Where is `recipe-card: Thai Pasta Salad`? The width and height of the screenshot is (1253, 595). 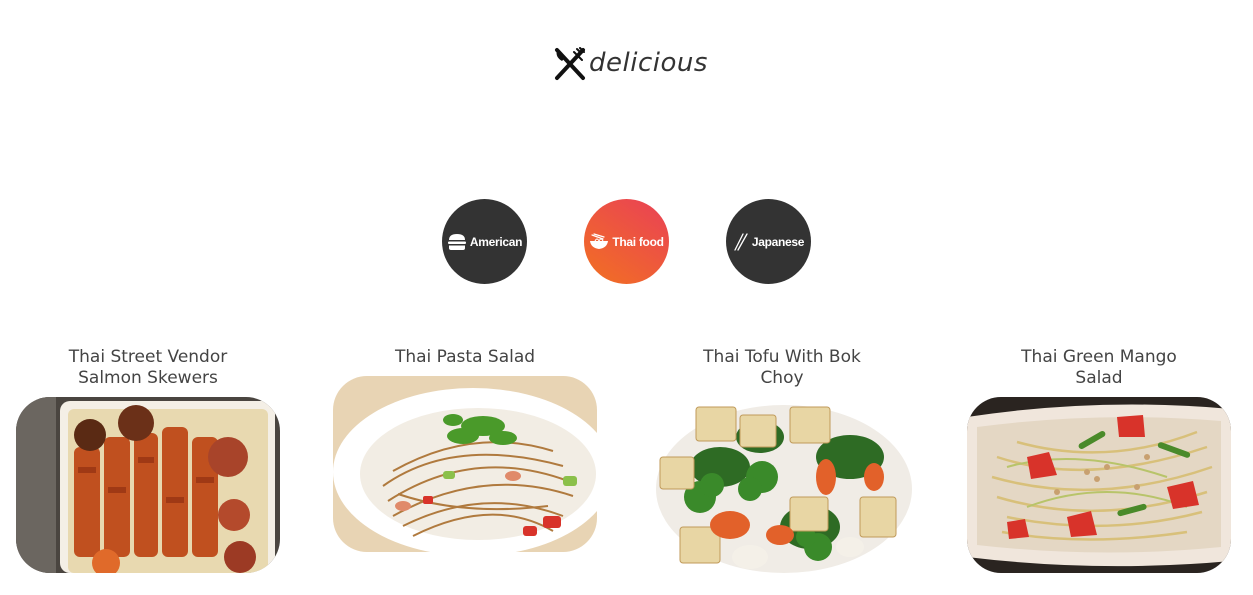
recipe-card: Thai Pasta Salad is located at coordinates (465, 449).